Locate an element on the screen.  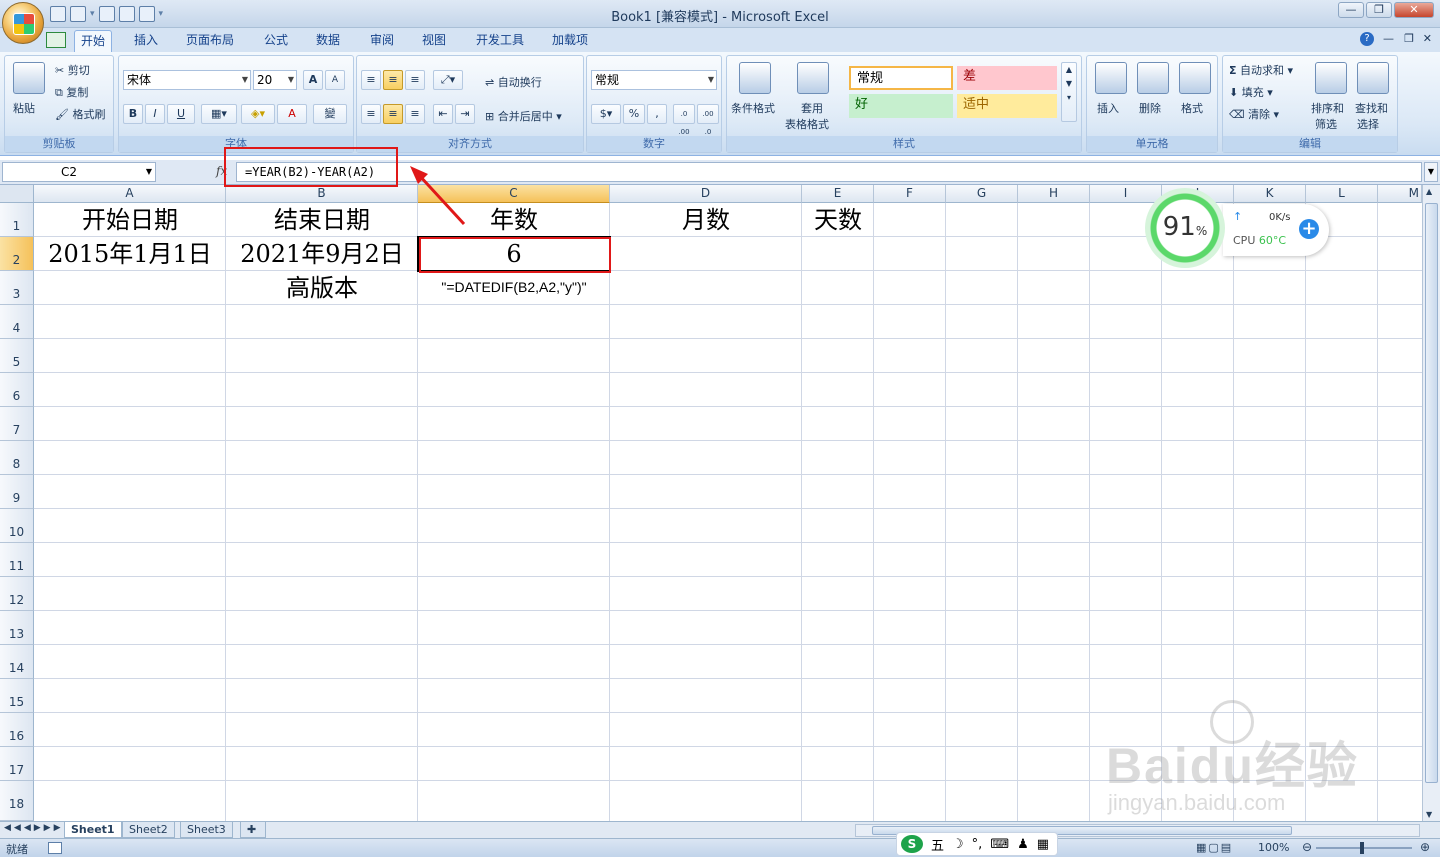
tab-insert: 插入 is located at coordinates (146, 41).